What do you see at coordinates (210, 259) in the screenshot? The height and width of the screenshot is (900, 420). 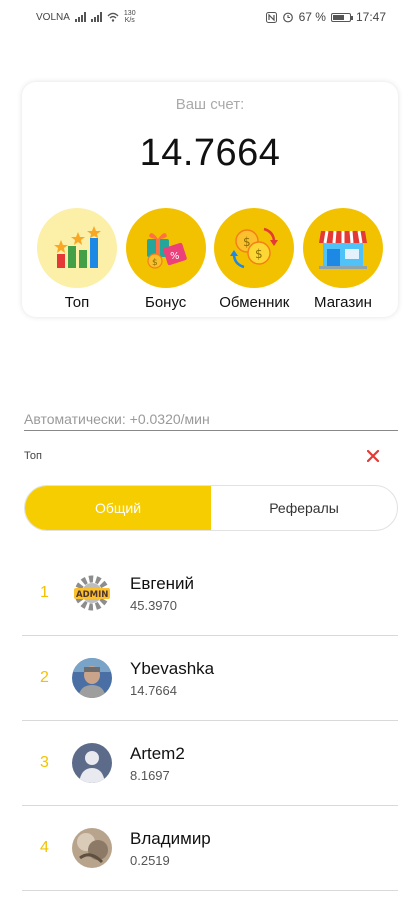 I see `action-buttons: Топ % $ Бонус $ $ Обменник Магазин` at bounding box center [210, 259].